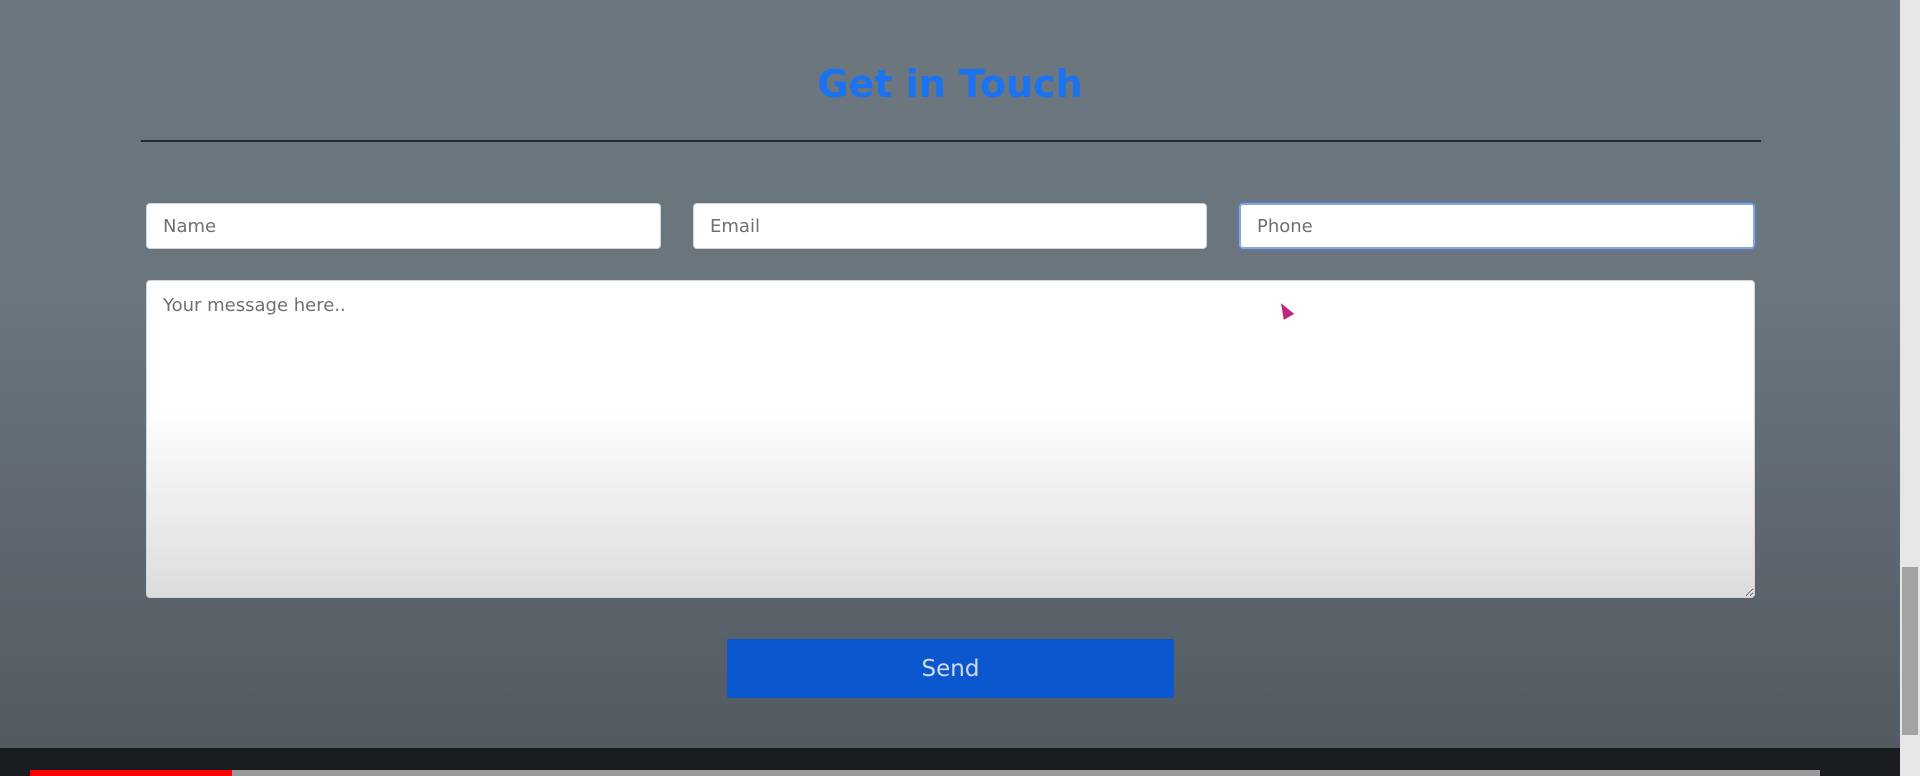 The width and height of the screenshot is (1920, 776). Describe the element at coordinates (403, 226) in the screenshot. I see `name-input` at that location.